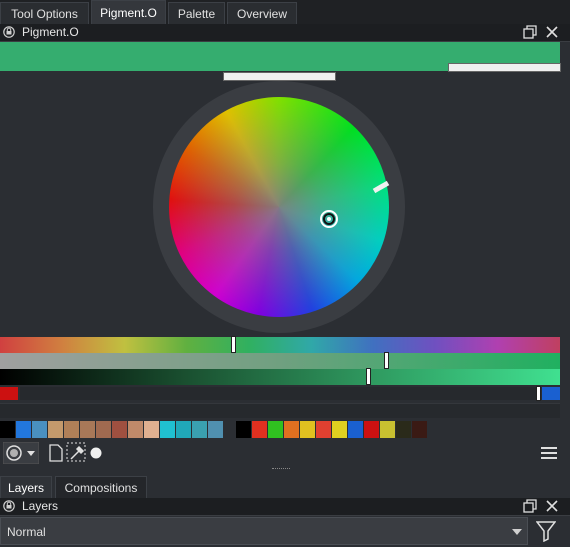 The image size is (570, 547). Describe the element at coordinates (517, 532) in the screenshot. I see `chevron-down-icon` at that location.